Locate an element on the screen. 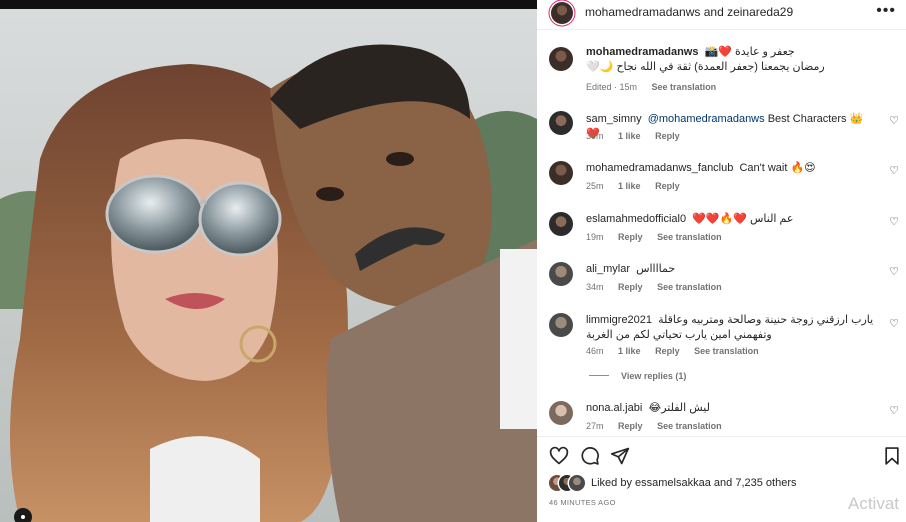 The width and height of the screenshot is (906, 522). comment-username: sam_simny is located at coordinates (614, 119).